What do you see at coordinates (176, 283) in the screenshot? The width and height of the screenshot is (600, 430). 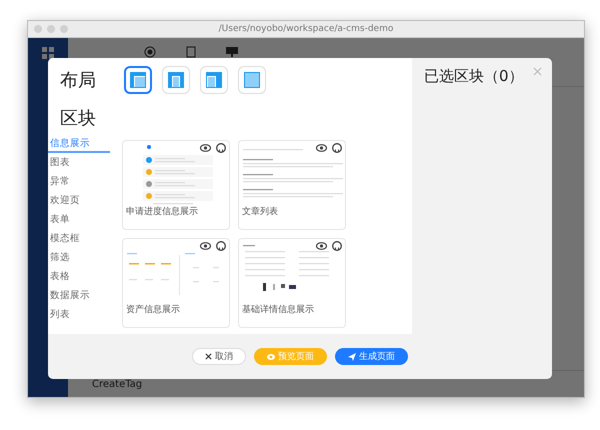 I see `block-card: 资产信息展示` at bounding box center [176, 283].